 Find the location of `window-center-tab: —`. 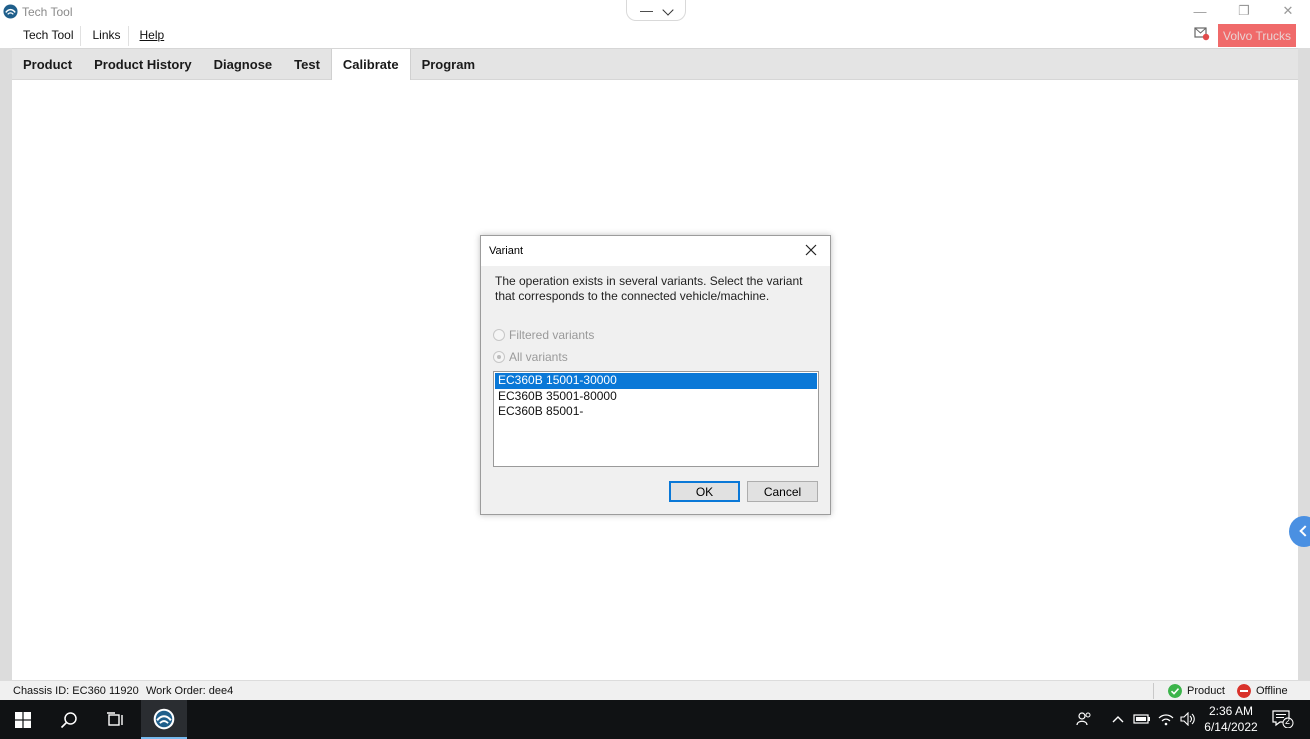

window-center-tab: — is located at coordinates (656, 10).